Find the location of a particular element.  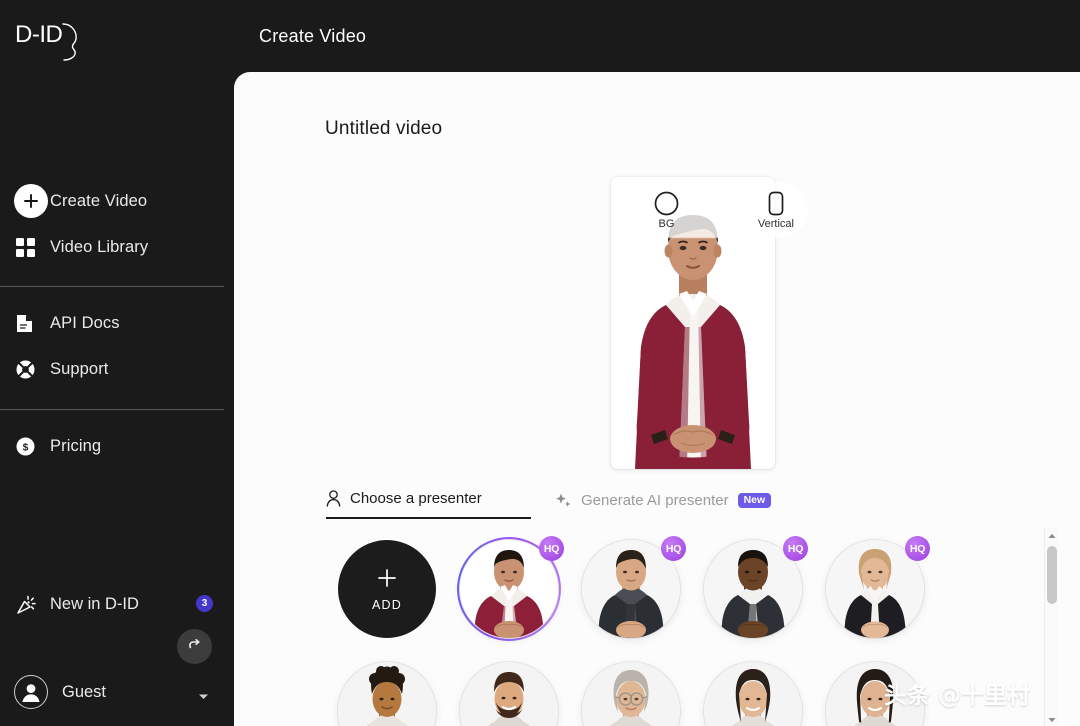

bg-button-label: BG is located at coordinates (666, 224).